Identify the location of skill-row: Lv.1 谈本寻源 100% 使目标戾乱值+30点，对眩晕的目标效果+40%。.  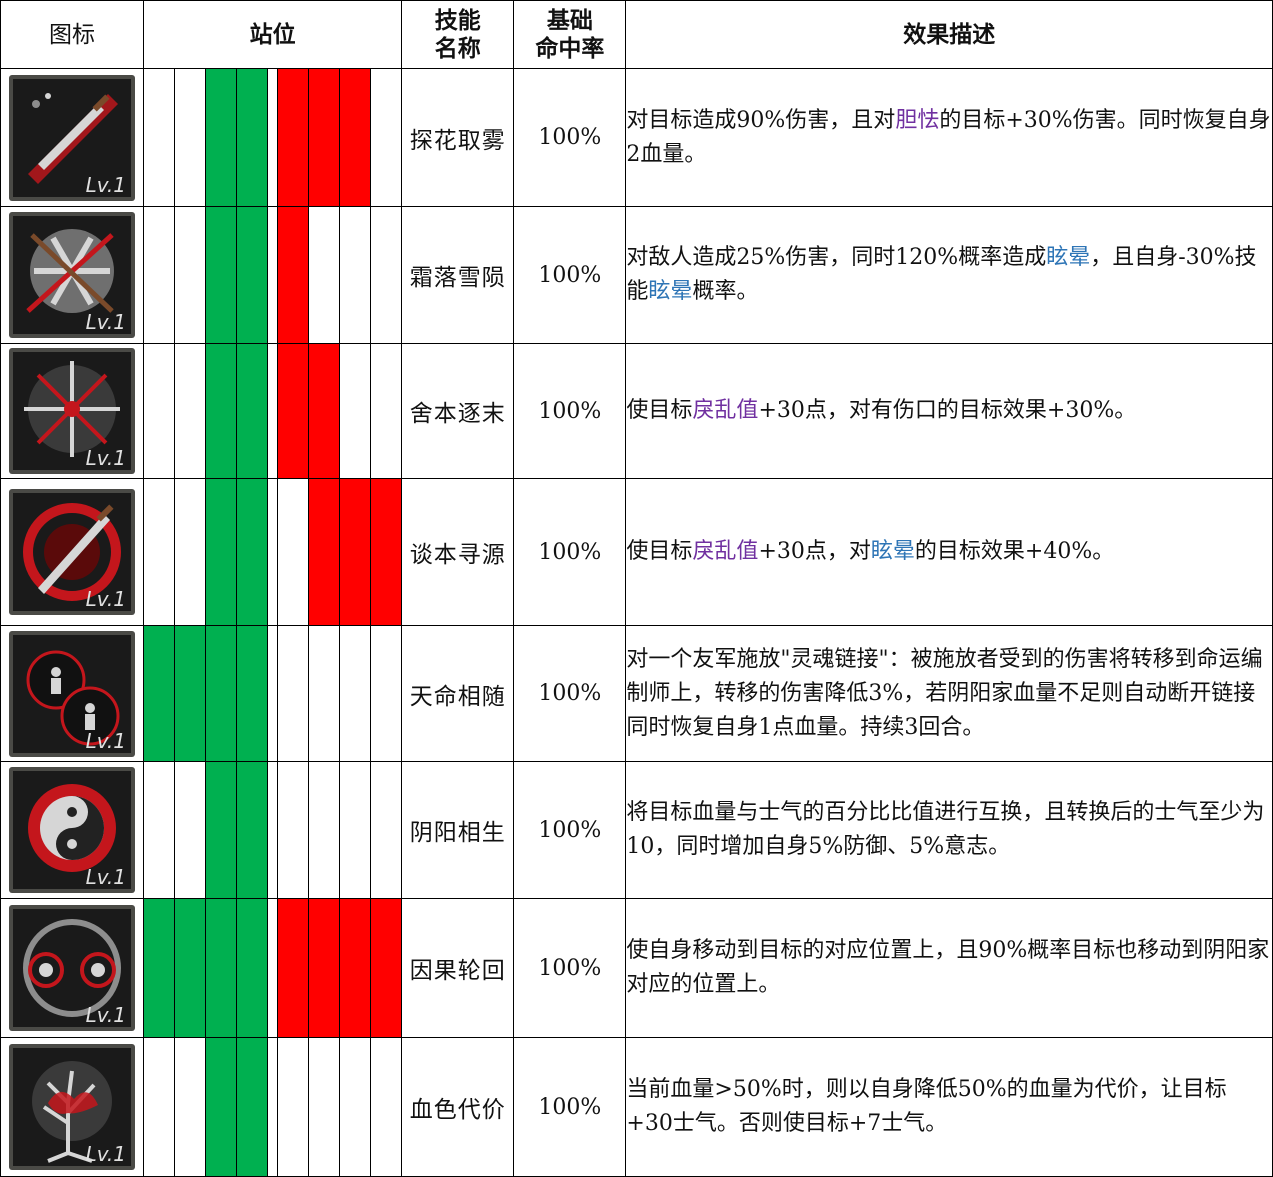
(636, 552).